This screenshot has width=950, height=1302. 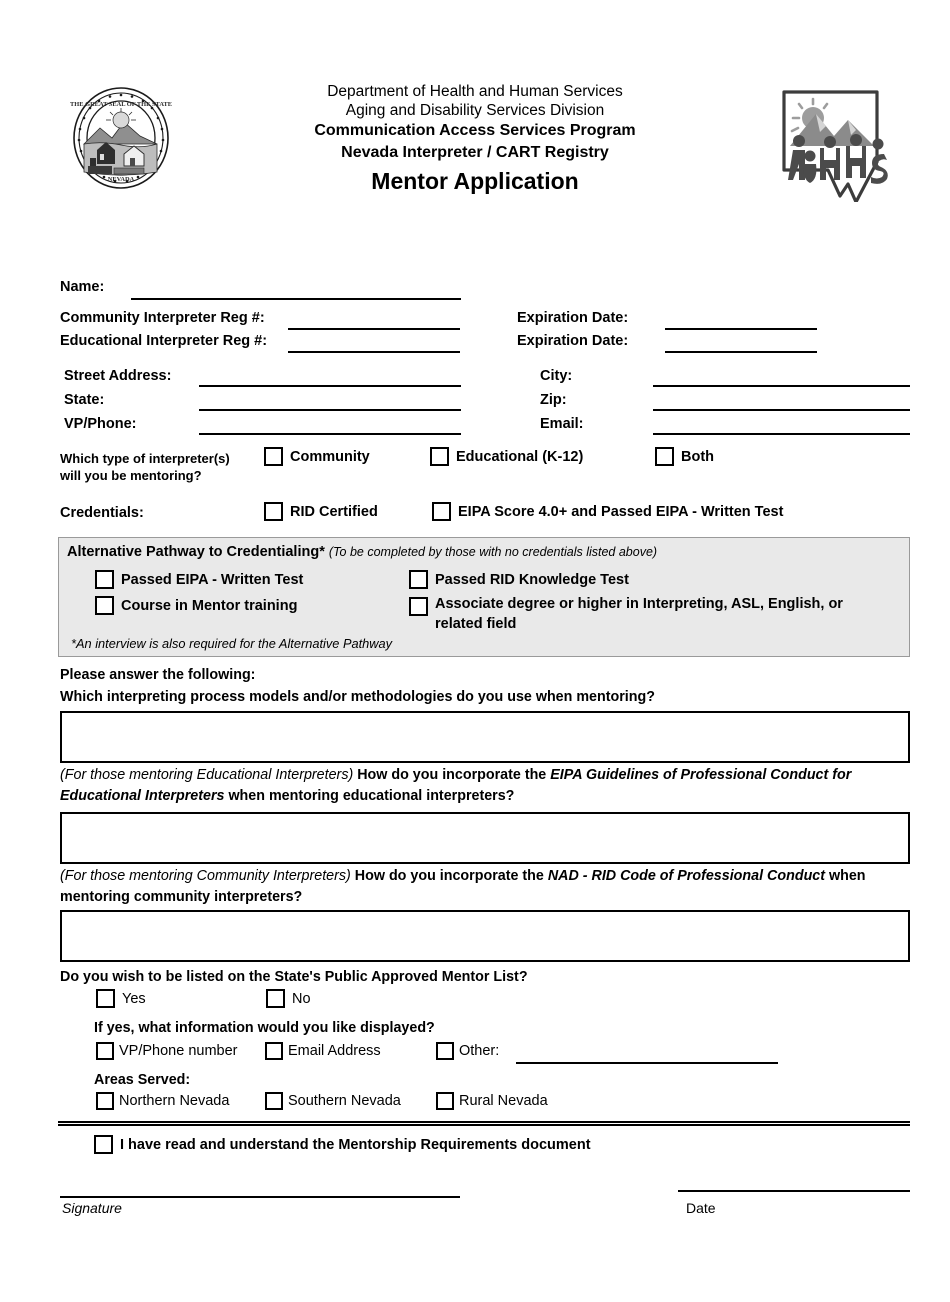 What do you see at coordinates (781, 410) in the screenshot?
I see `zip-input` at bounding box center [781, 410].